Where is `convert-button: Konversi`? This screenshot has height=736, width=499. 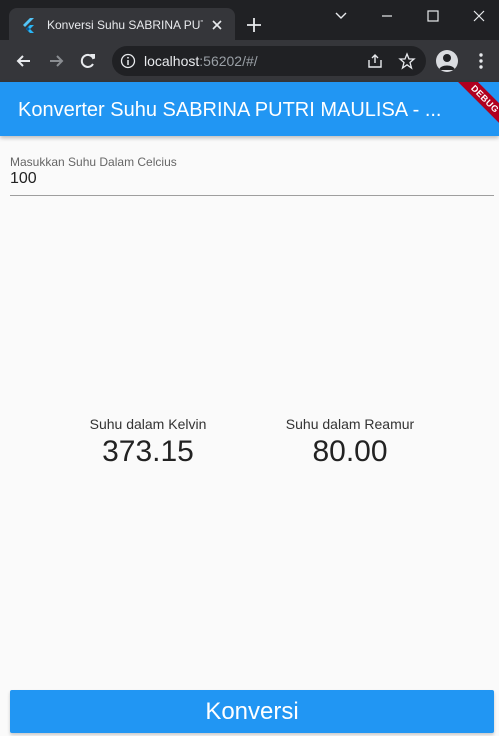
convert-button: Konversi is located at coordinates (252, 711).